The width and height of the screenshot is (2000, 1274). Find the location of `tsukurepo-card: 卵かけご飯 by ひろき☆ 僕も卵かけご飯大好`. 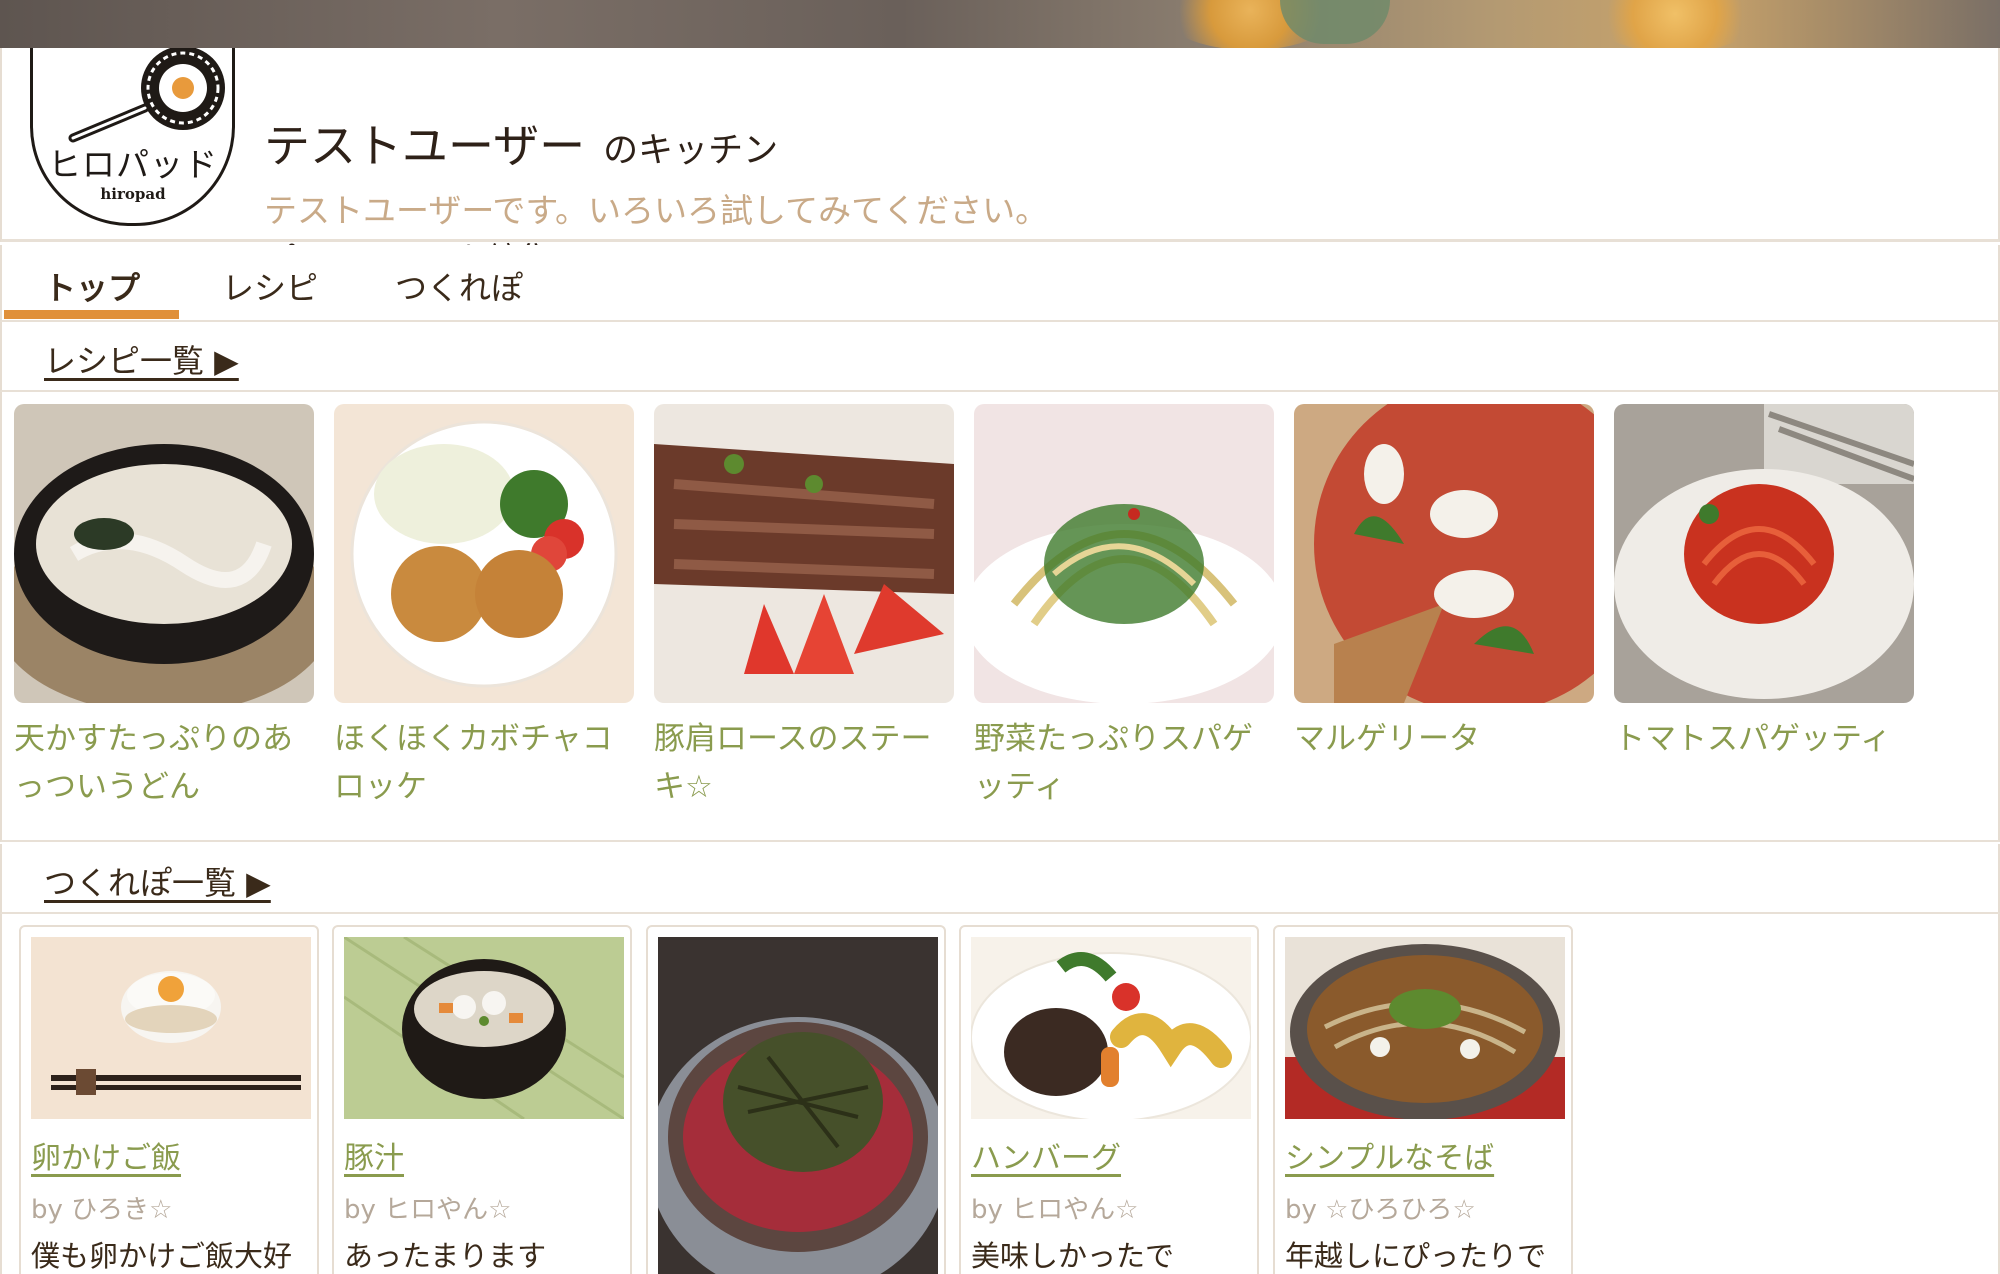

tsukurepo-card: 卵かけご飯 by ひろき☆ 僕も卵かけご飯大好 is located at coordinates (169, 1099).